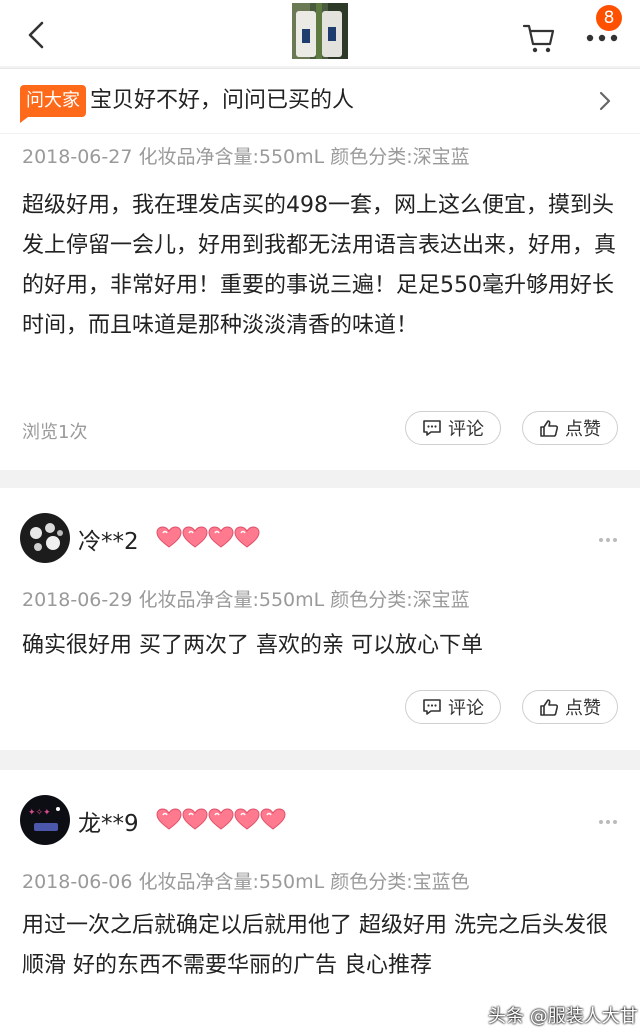 Image resolution: width=640 pixels, height=1036 pixels. What do you see at coordinates (108, 824) in the screenshot?
I see `username: 龙**9` at bounding box center [108, 824].